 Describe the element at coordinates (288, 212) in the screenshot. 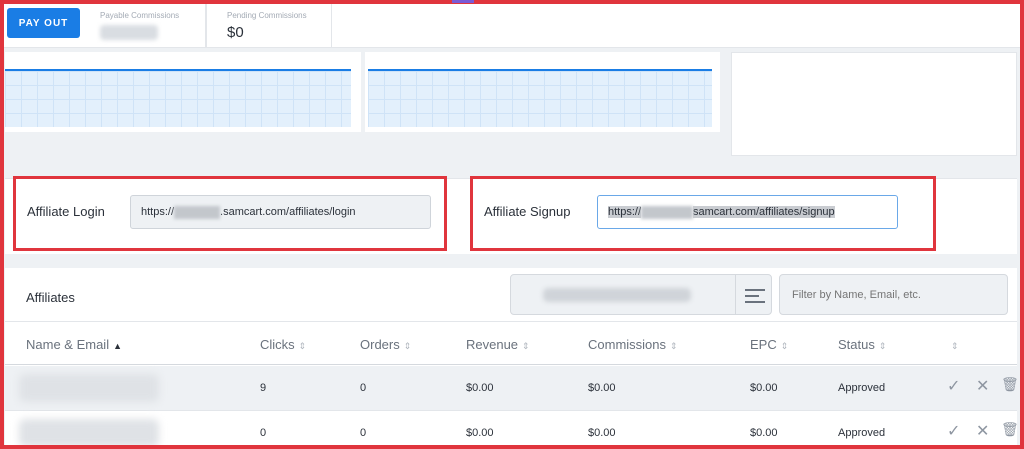

I see `login-url-suffix: .samcart.com/affiliates/login` at that location.